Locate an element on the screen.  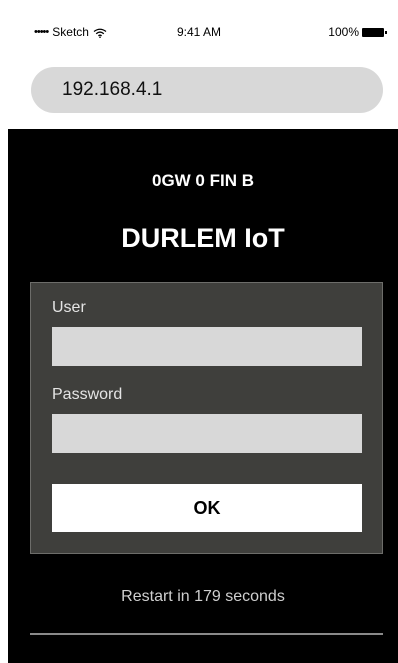
device-id: 0GW 0 FIN B is located at coordinates (202, 180).